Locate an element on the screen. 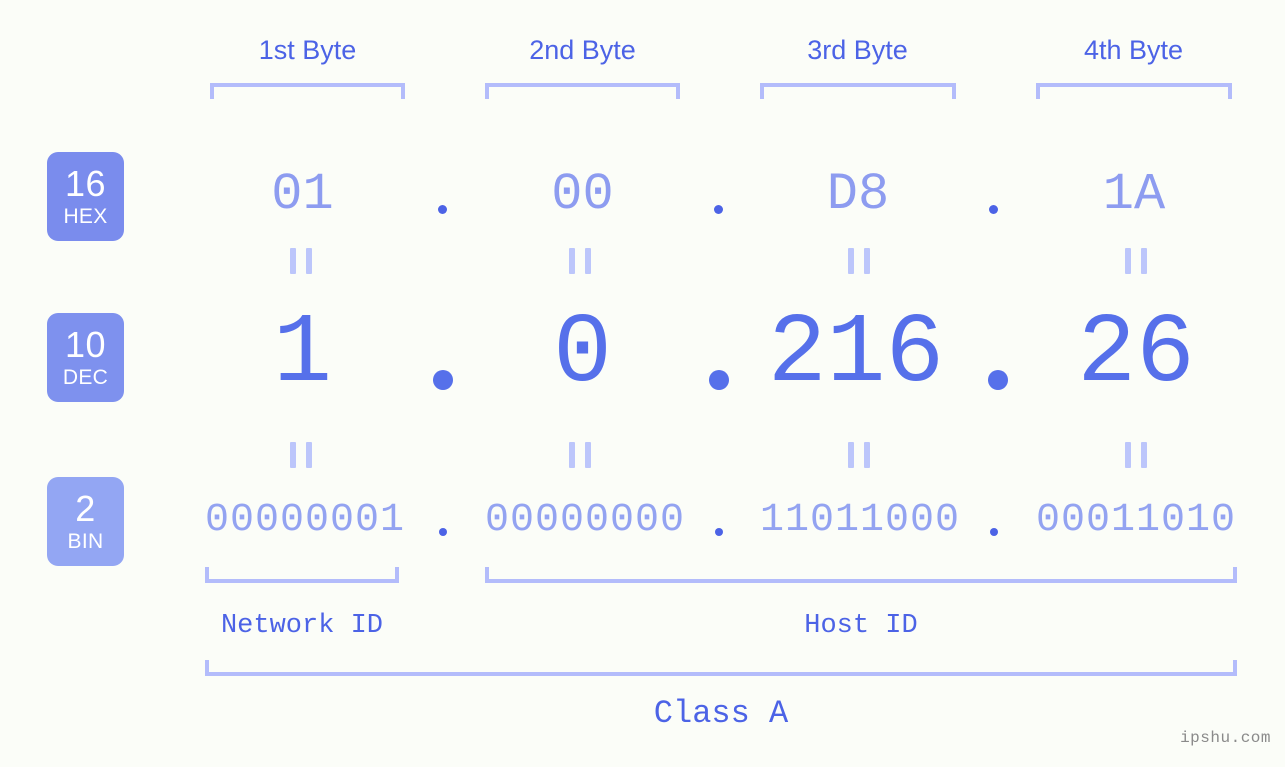 This screenshot has height=767, width=1285. bin-value-row: 00000001 00000000 11011000 00011010 is located at coordinates (642, 521).